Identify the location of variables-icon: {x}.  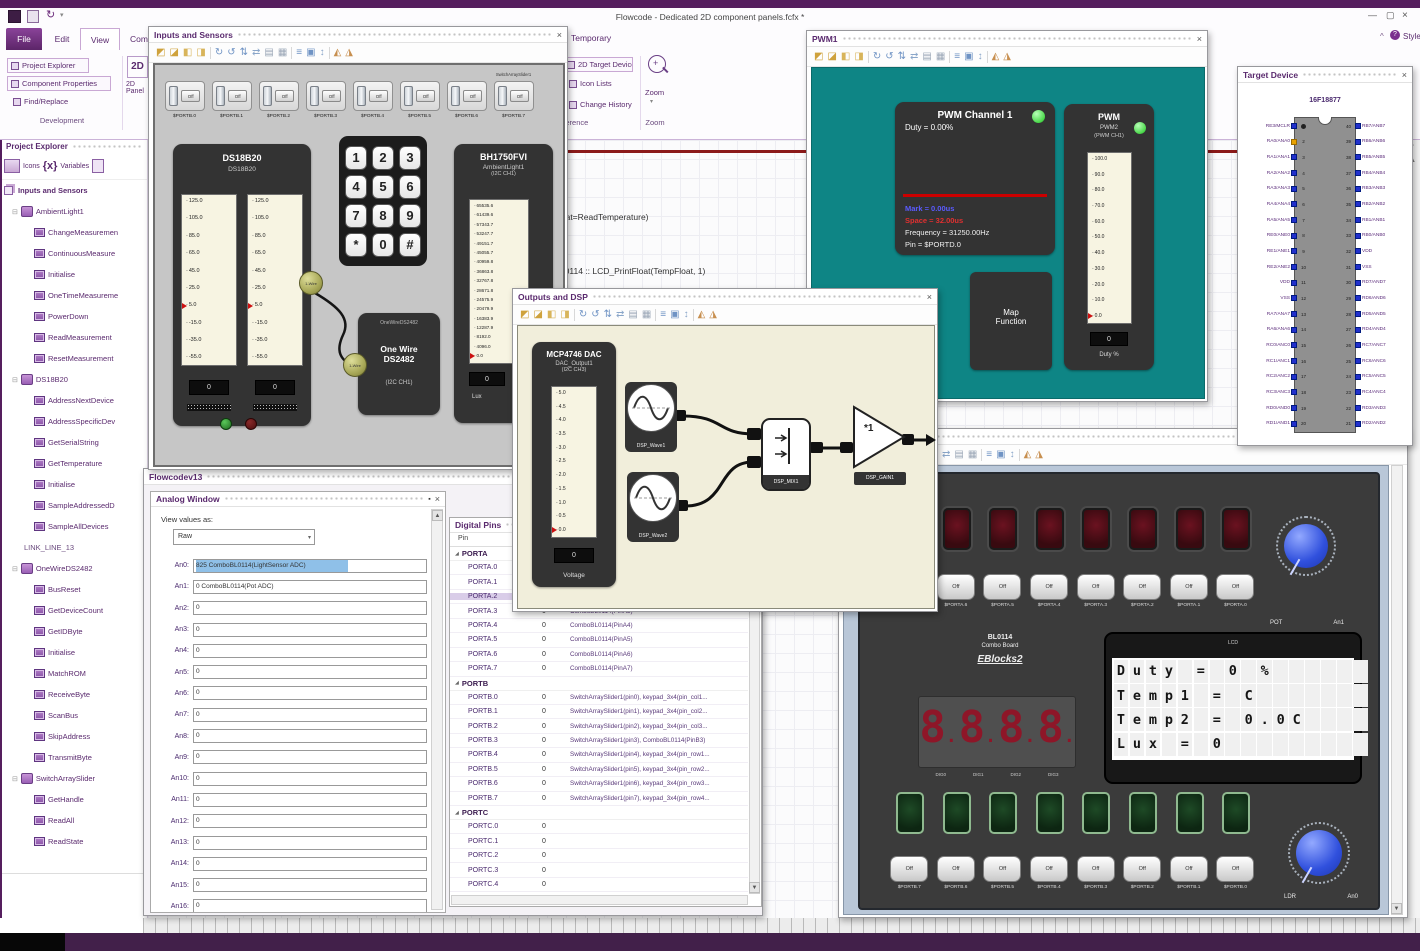
(50, 166).